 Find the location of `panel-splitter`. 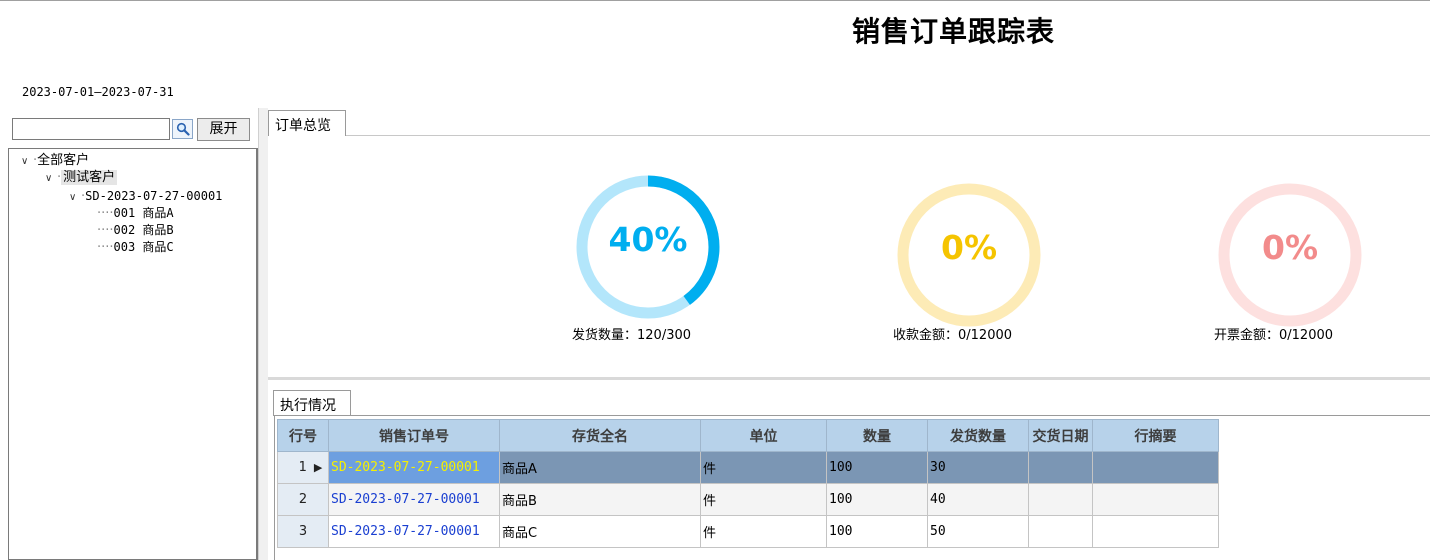

panel-splitter is located at coordinates (849, 378).